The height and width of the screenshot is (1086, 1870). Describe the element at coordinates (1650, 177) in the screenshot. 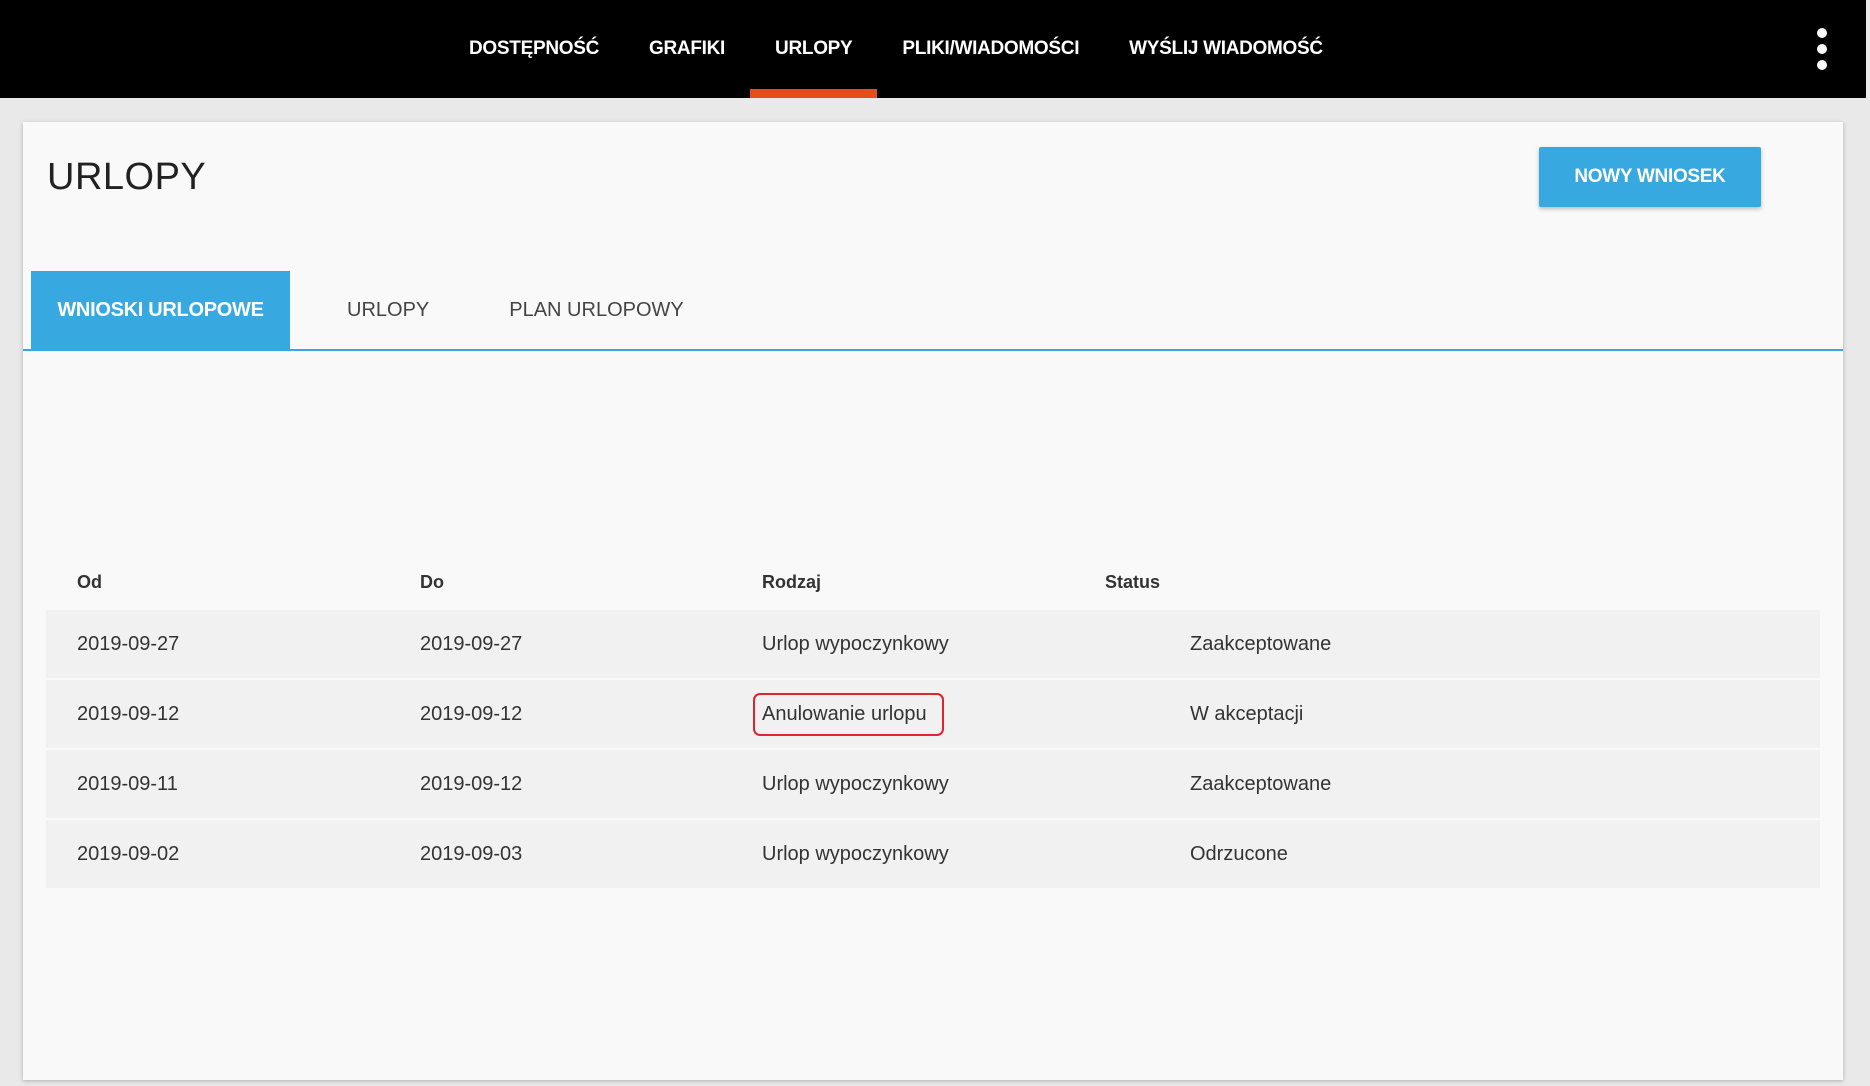

I see `new-request-button: NOWY WNIOSEK` at that location.